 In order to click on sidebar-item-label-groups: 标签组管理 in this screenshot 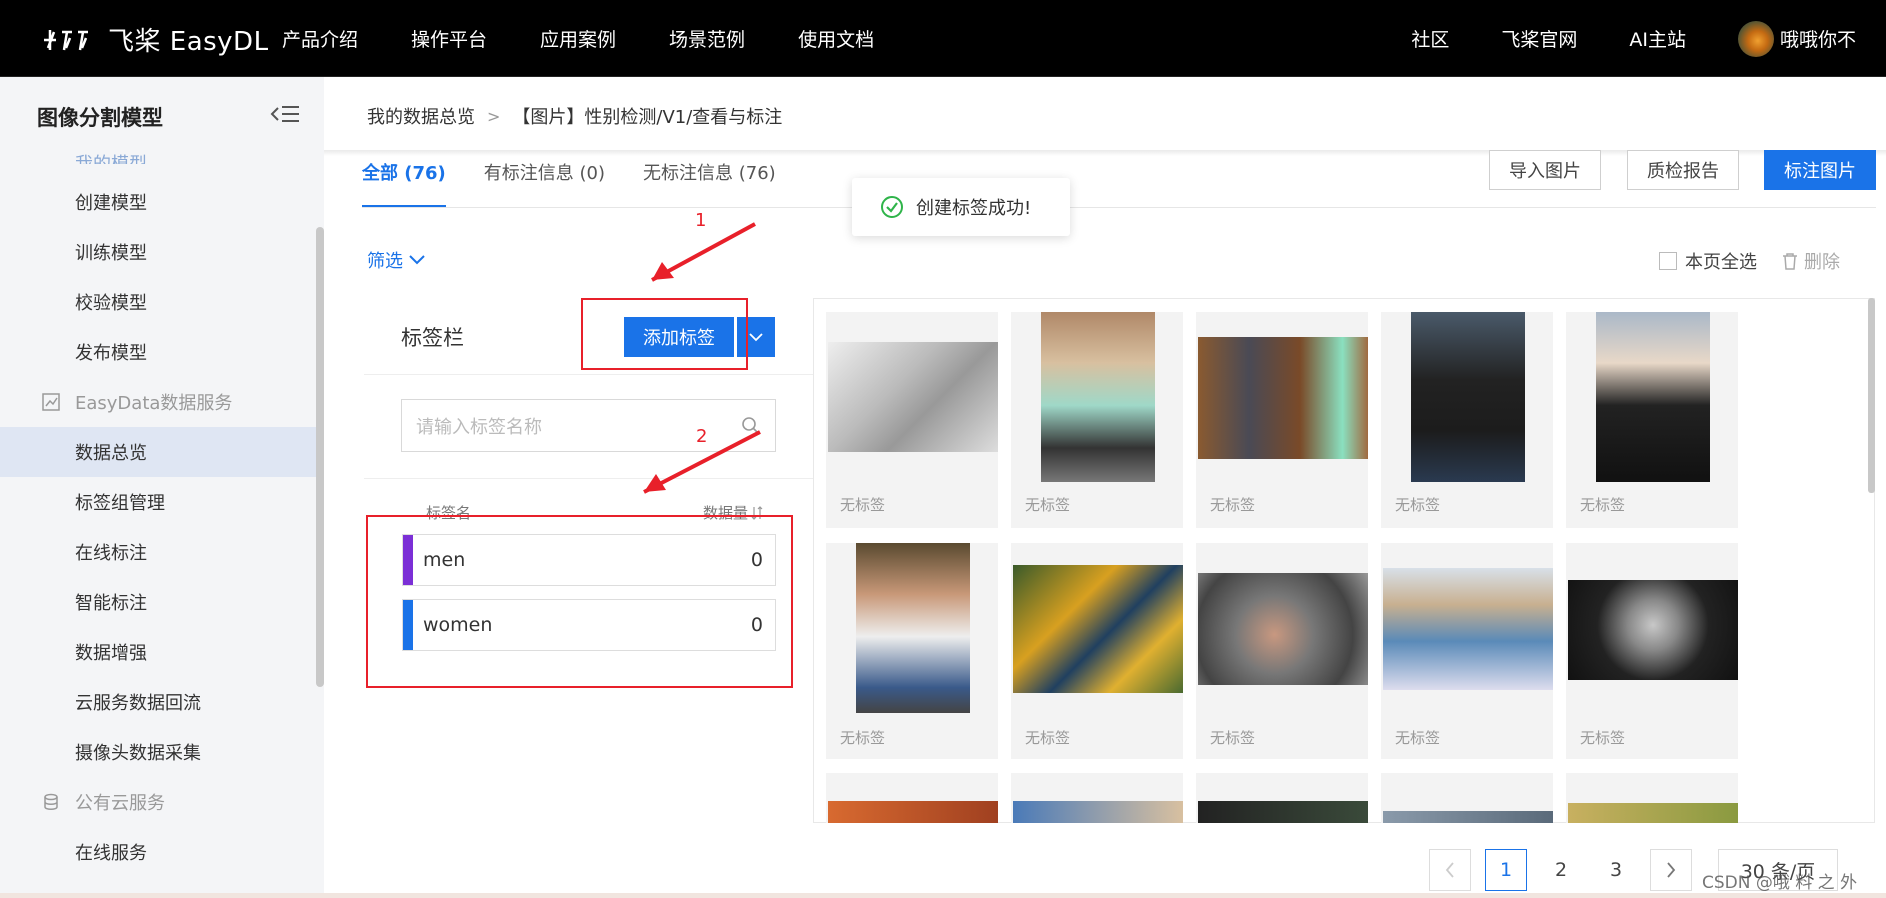, I will do `click(158, 502)`.